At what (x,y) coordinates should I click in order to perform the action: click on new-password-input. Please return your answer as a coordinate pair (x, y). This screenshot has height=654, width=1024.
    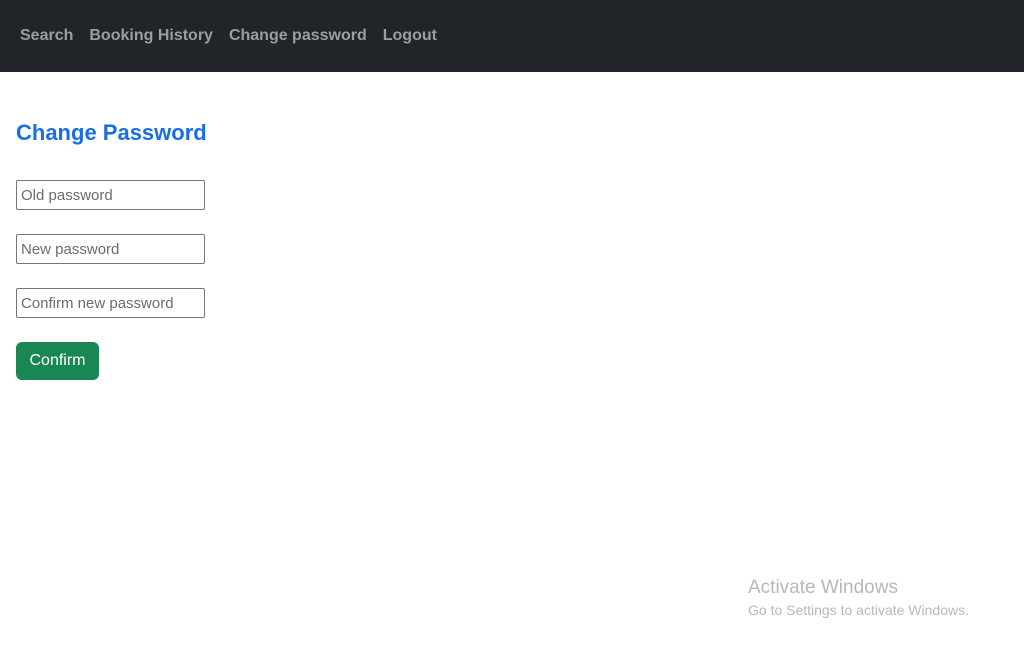
    Looking at the image, I should click on (110, 249).